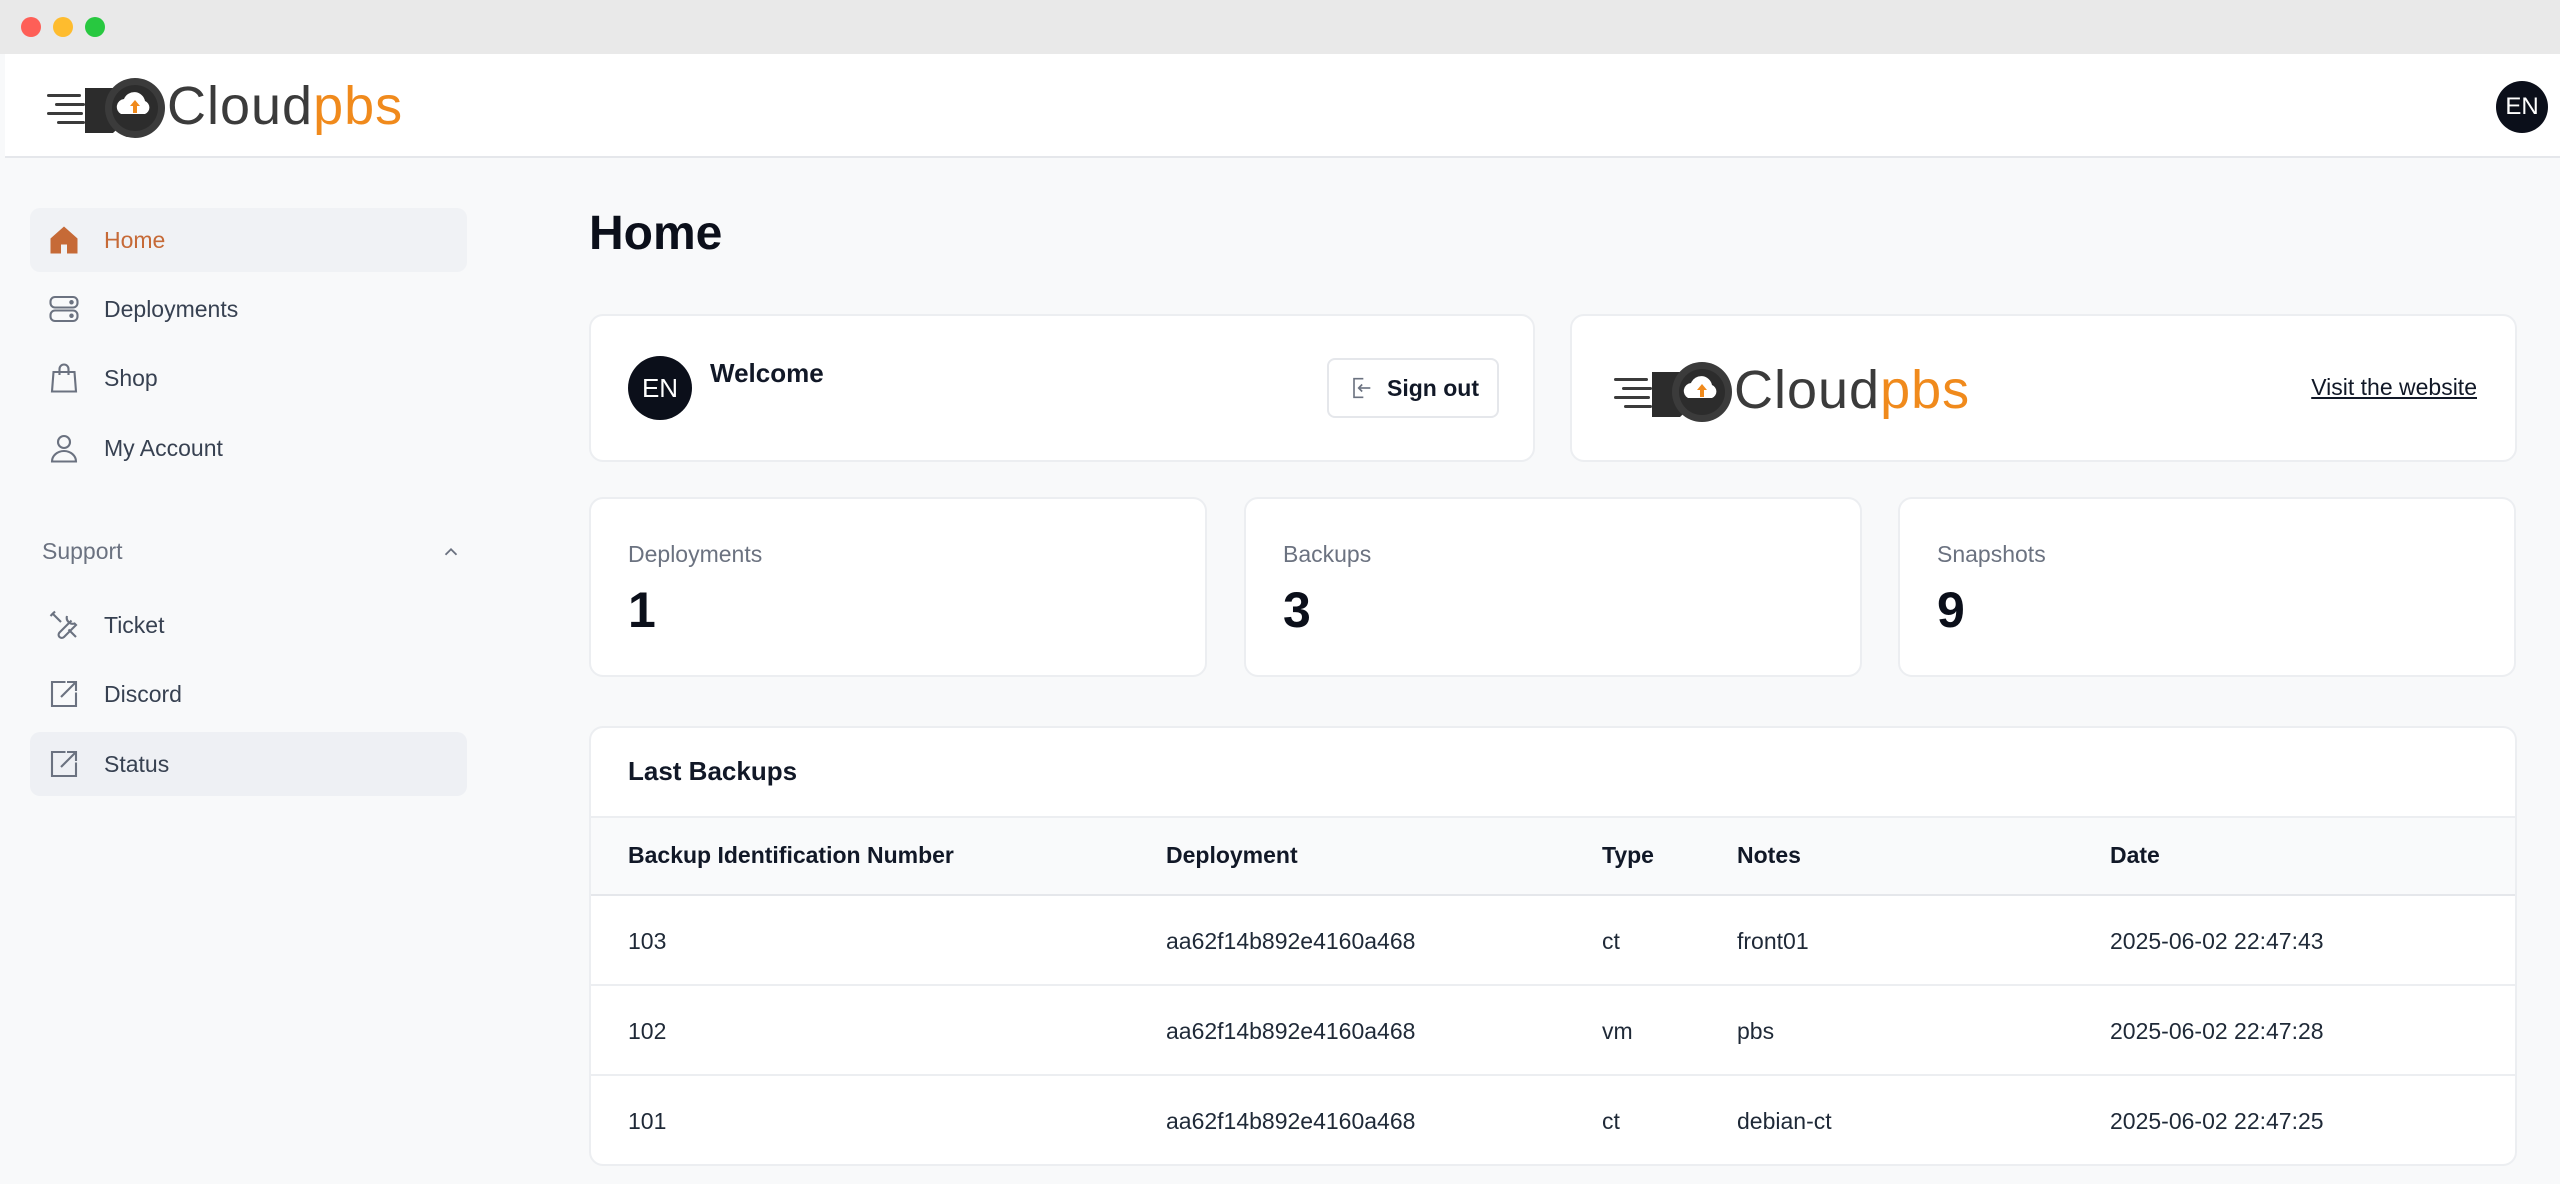 This screenshot has width=2560, height=1184. Describe the element at coordinates (248, 309) in the screenshot. I see `sidebar-item-deployments: Deployments` at that location.